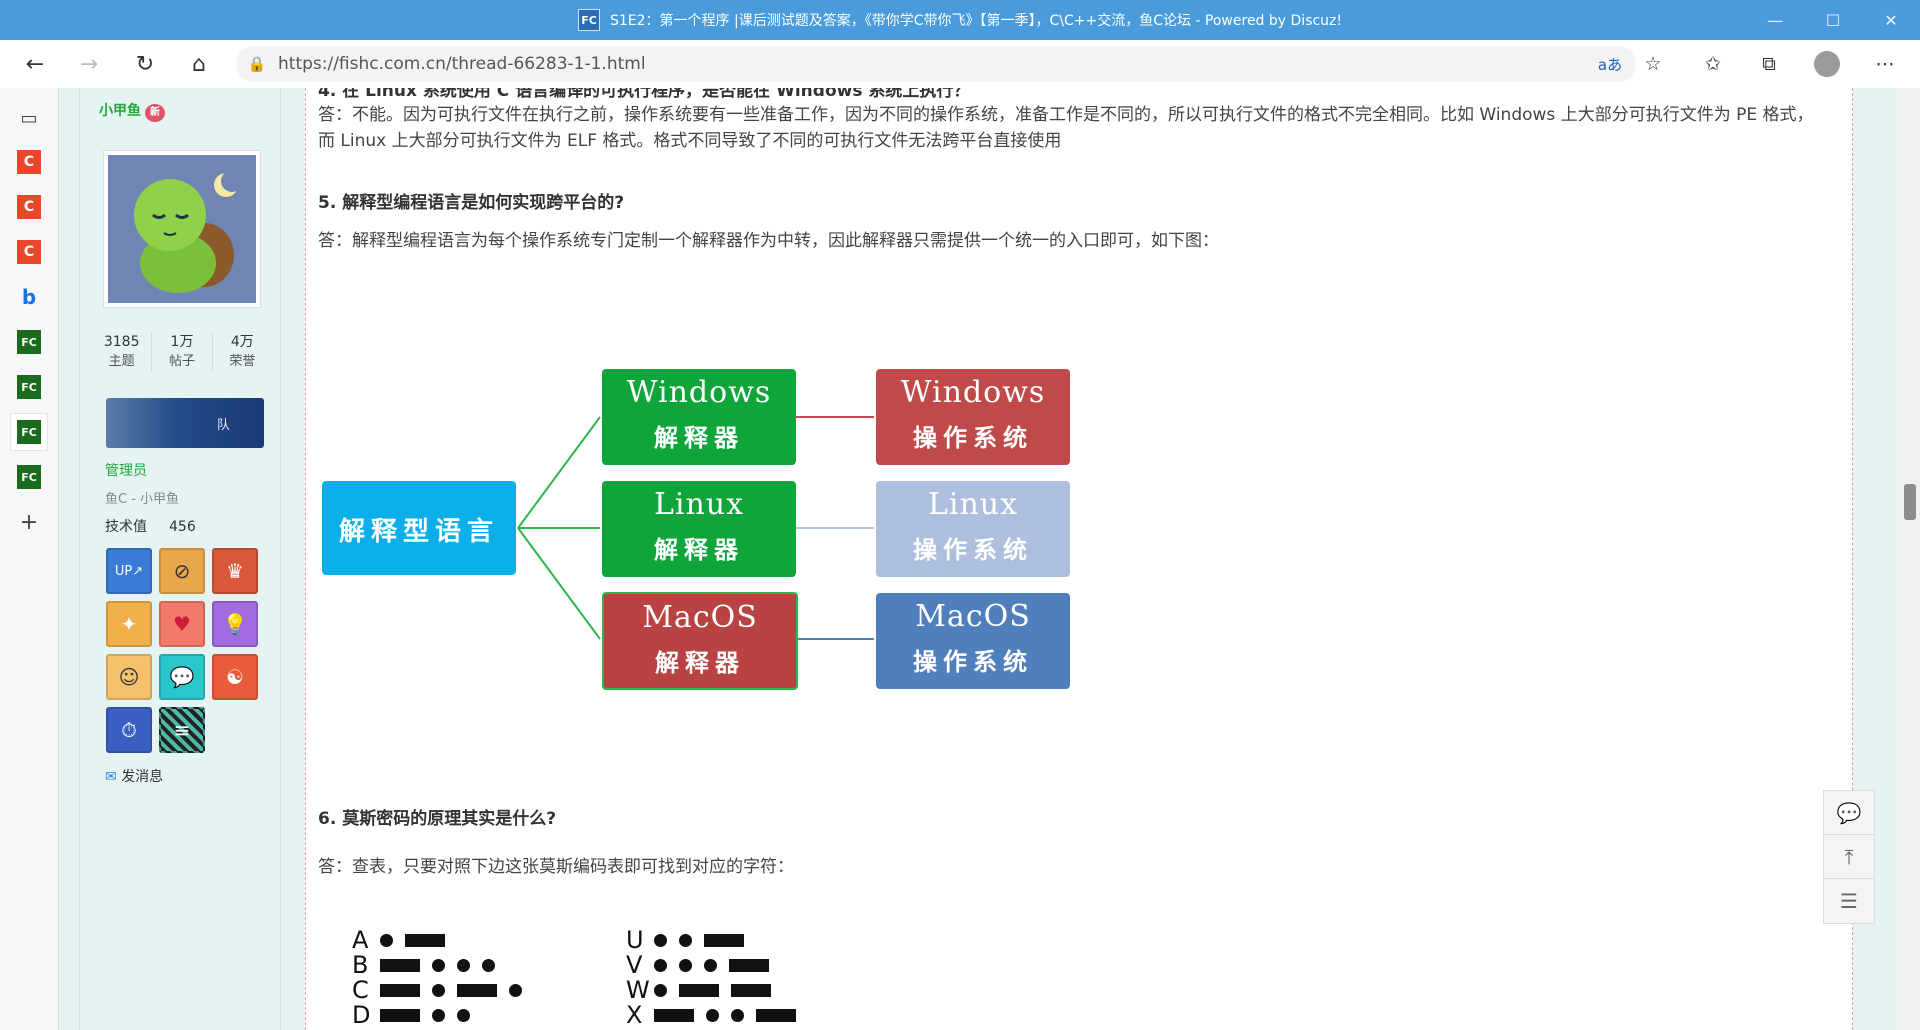 Image resolution: width=1920 pixels, height=1030 pixels. What do you see at coordinates (150, 526) in the screenshot?
I see `tech-score: 技术值 456` at bounding box center [150, 526].